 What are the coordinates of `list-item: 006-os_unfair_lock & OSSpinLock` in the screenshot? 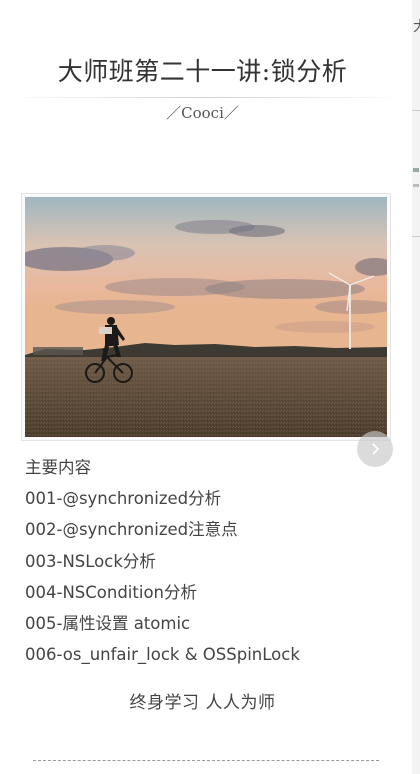 It's located at (162, 655).